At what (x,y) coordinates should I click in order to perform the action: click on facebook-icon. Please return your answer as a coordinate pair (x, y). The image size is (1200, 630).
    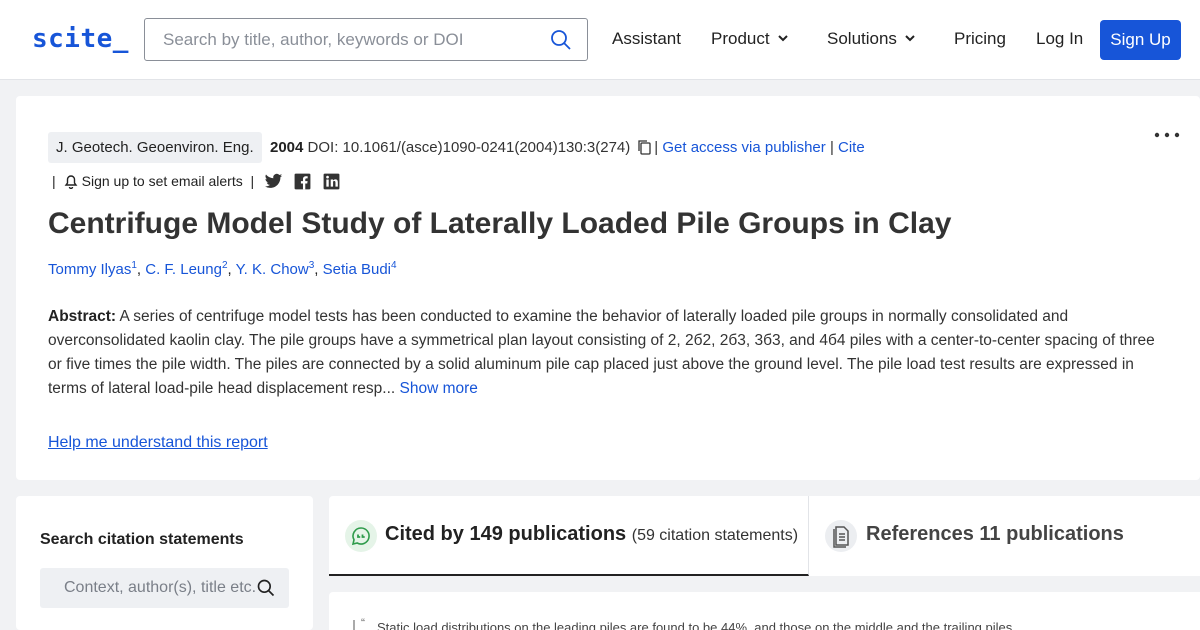
    Looking at the image, I should click on (302, 181).